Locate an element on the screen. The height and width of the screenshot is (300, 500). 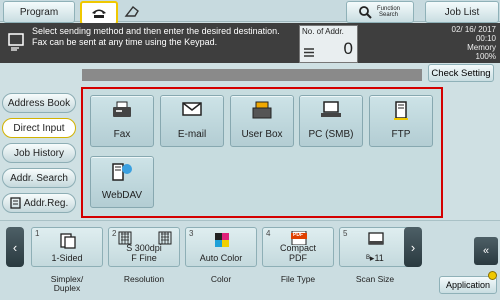
memory-label: Memory is located at coordinates (481, 47).